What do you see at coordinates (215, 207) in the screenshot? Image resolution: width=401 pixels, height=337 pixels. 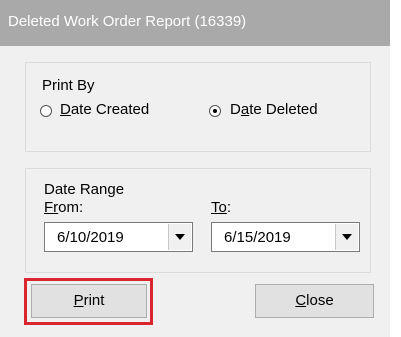 I see `to-accel-t: T` at bounding box center [215, 207].